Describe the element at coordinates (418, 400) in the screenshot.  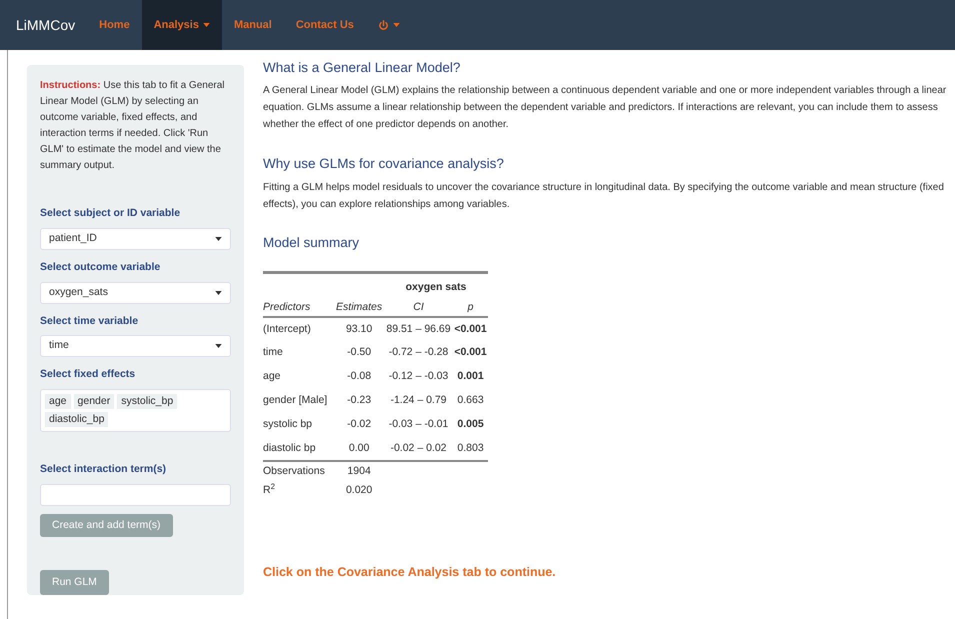
I see `table-cell-text: -1.24 – 0.79` at that location.